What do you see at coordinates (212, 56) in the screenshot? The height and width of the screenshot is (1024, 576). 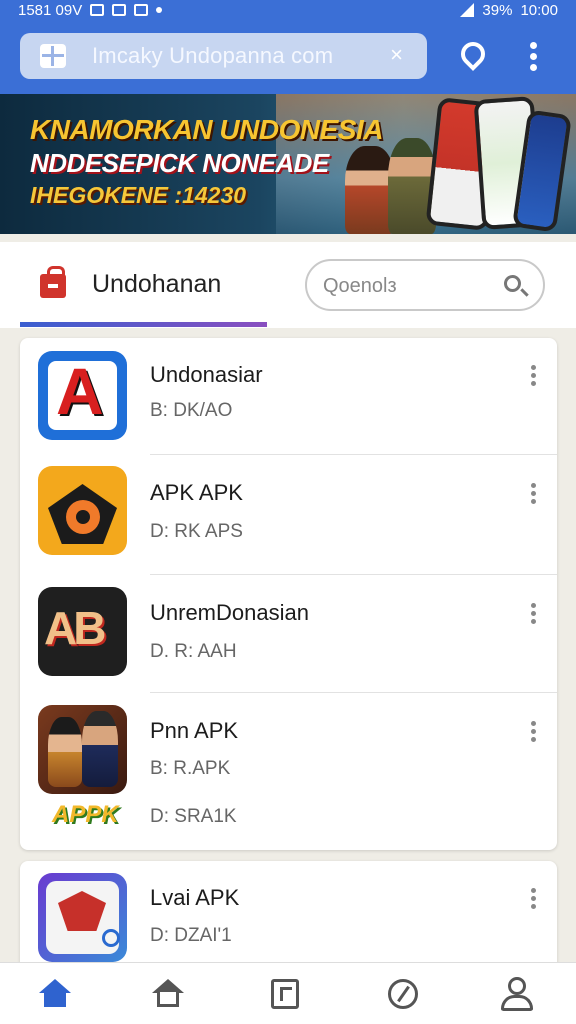 I see `url-text: Imcaky Undopanna com` at bounding box center [212, 56].